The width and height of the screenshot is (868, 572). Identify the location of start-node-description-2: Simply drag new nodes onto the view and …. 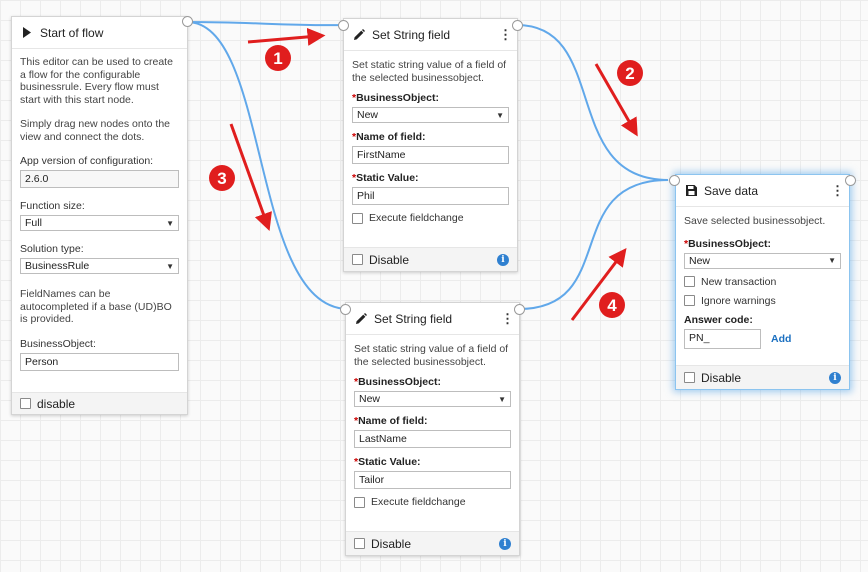
(95, 130).